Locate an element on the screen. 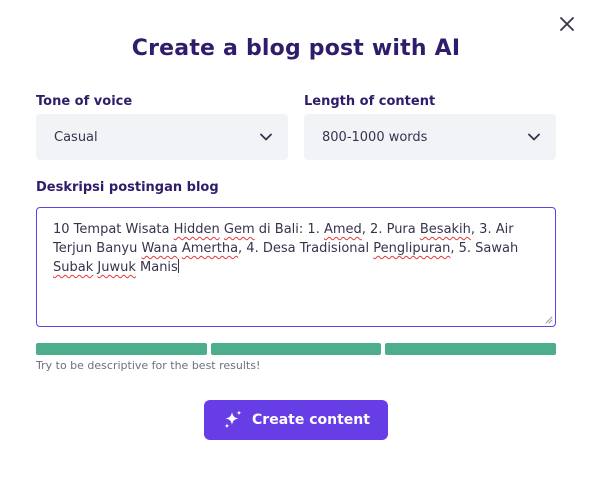  misspelled-word: Amertha is located at coordinates (210, 248).